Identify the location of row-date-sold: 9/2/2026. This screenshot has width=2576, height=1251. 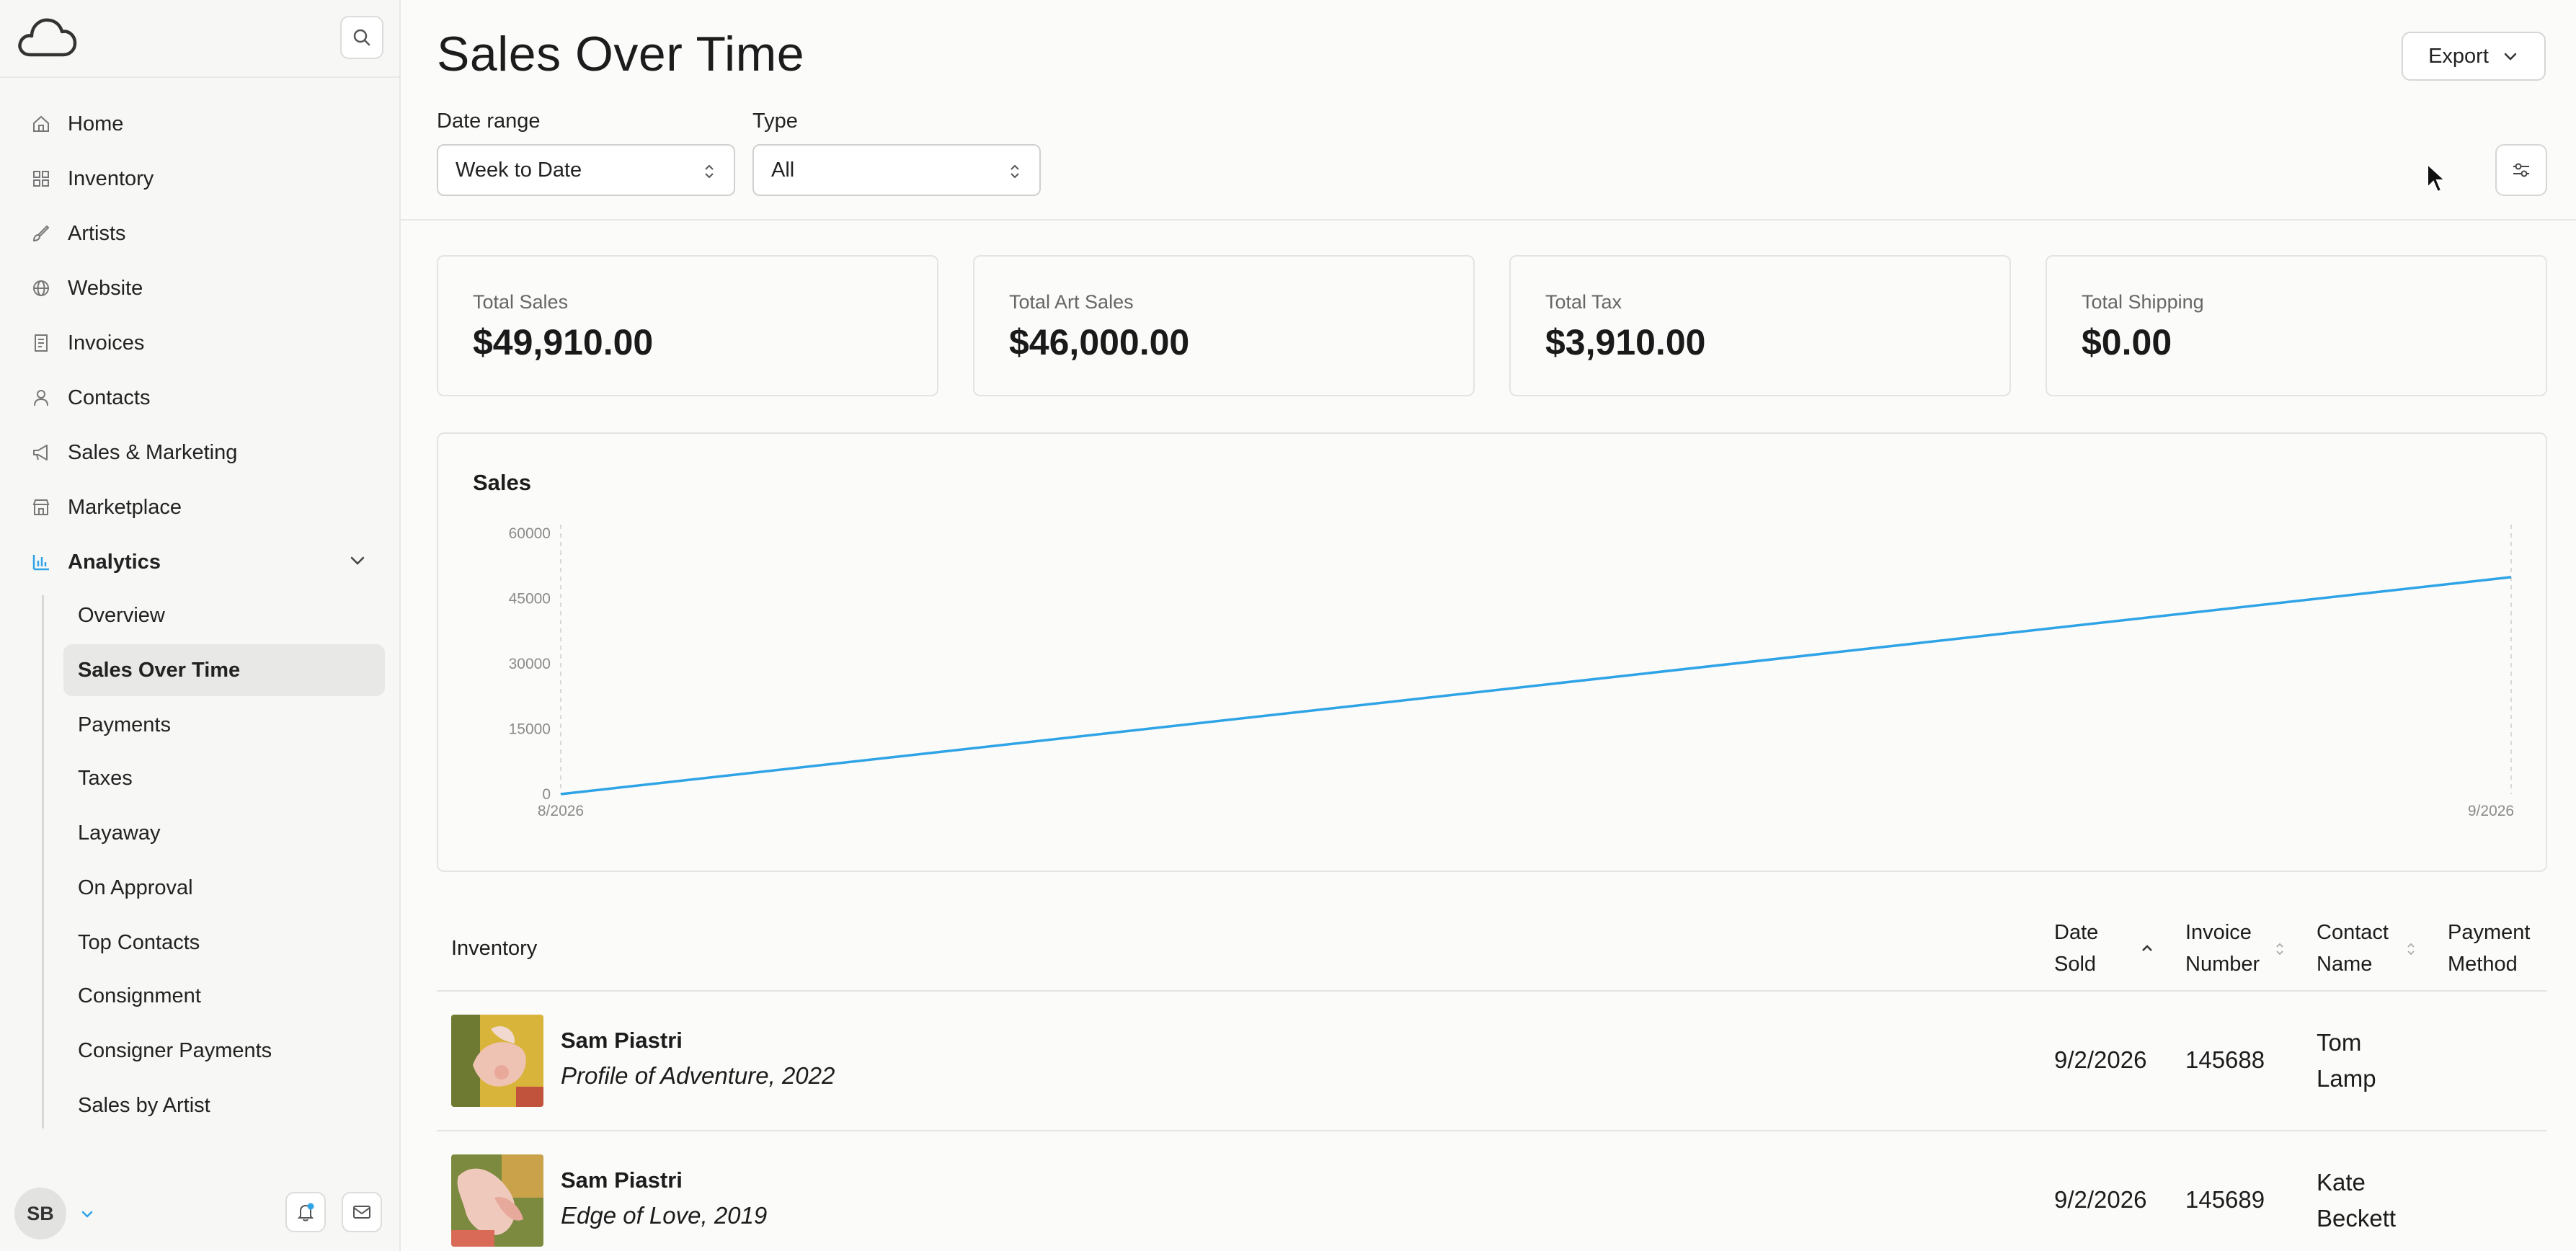
(2100, 1199).